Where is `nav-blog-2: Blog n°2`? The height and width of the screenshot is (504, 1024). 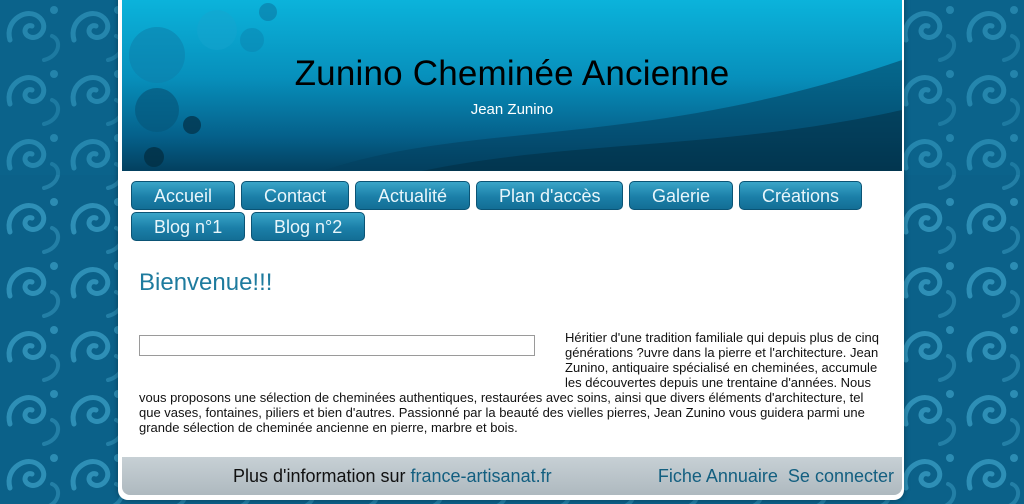
nav-blog-2: Blog n°2 is located at coordinates (308, 226).